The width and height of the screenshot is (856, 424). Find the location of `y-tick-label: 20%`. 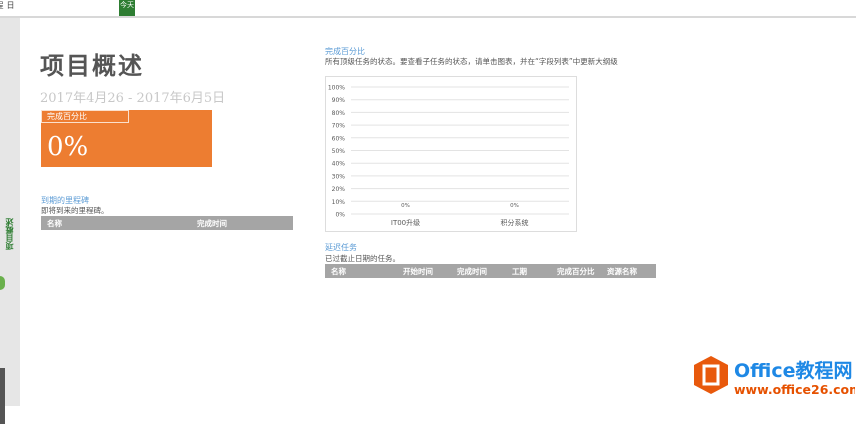

y-tick-label: 20% is located at coordinates (339, 189).